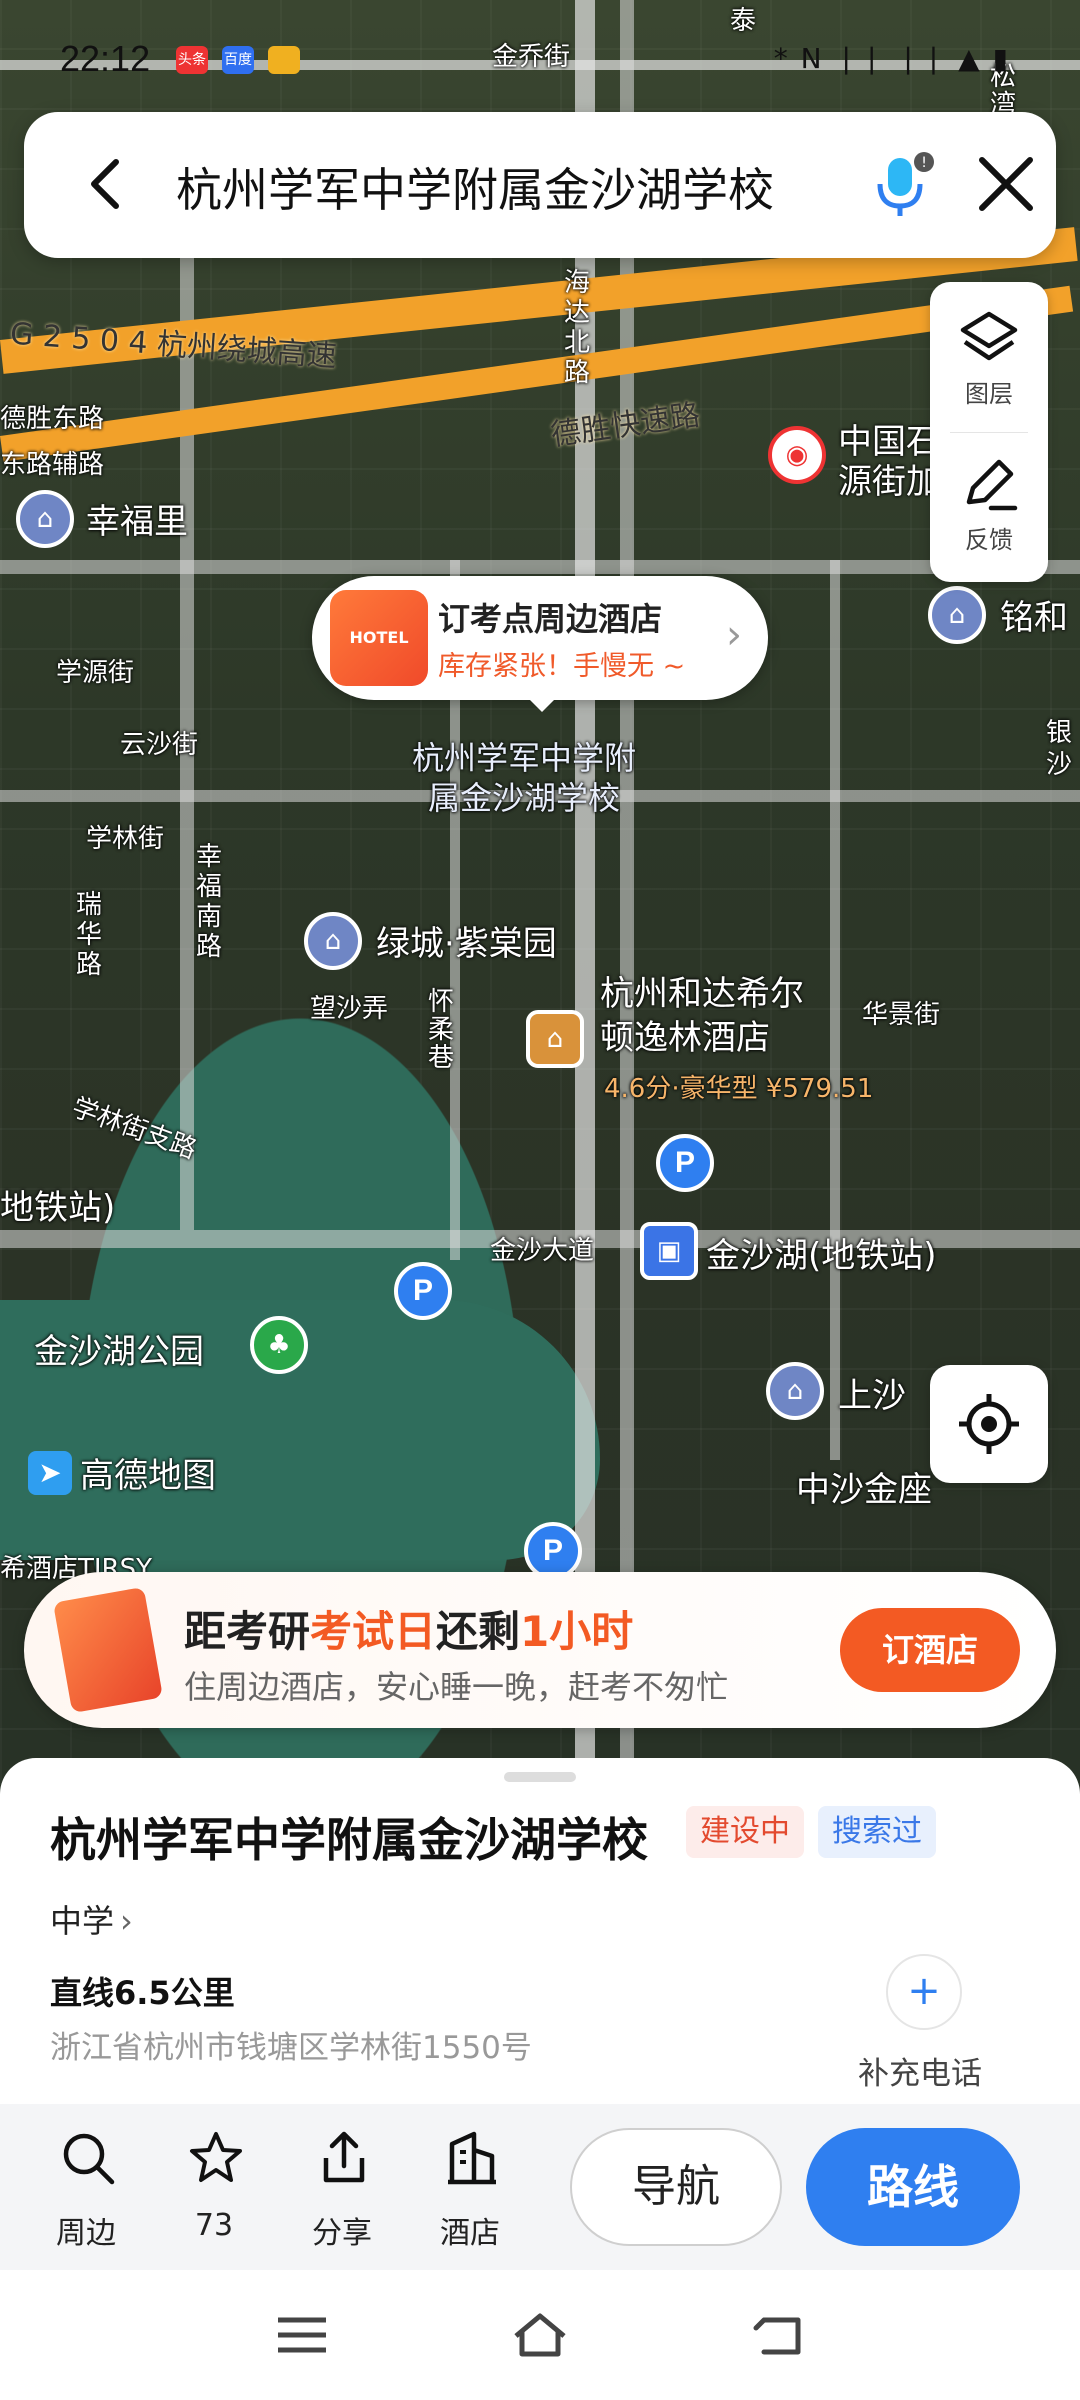  Describe the element at coordinates (349, 1840) in the screenshot. I see `place-title: 杭州学军中学附属金沙湖学校` at that location.